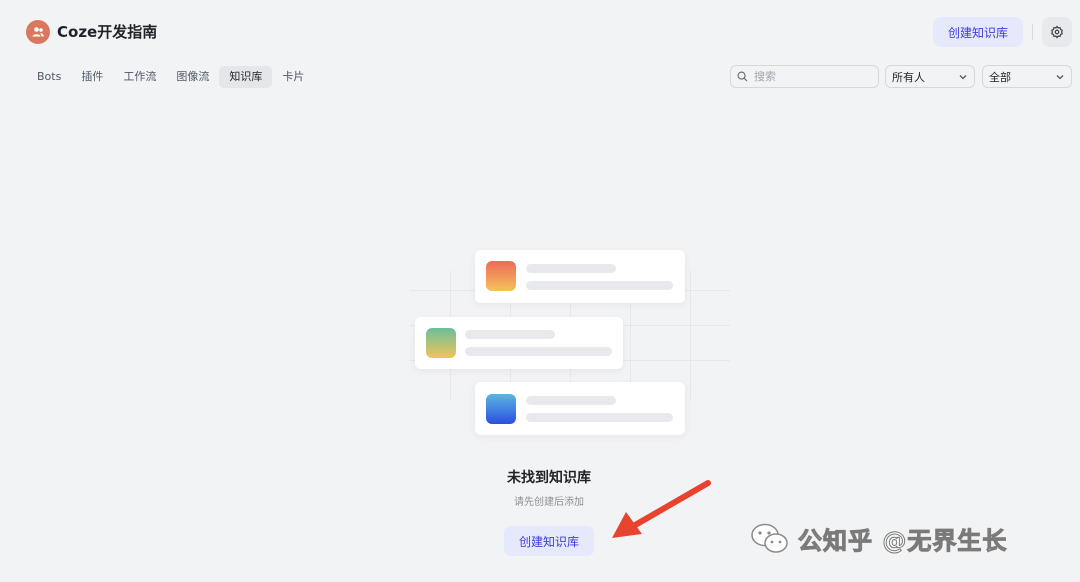 This screenshot has height=582, width=1080. What do you see at coordinates (38, 32) in the screenshot?
I see `workspace-avatar-icon` at bounding box center [38, 32].